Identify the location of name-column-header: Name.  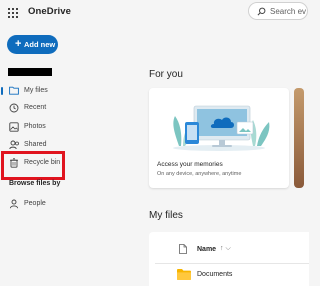
(206, 249).